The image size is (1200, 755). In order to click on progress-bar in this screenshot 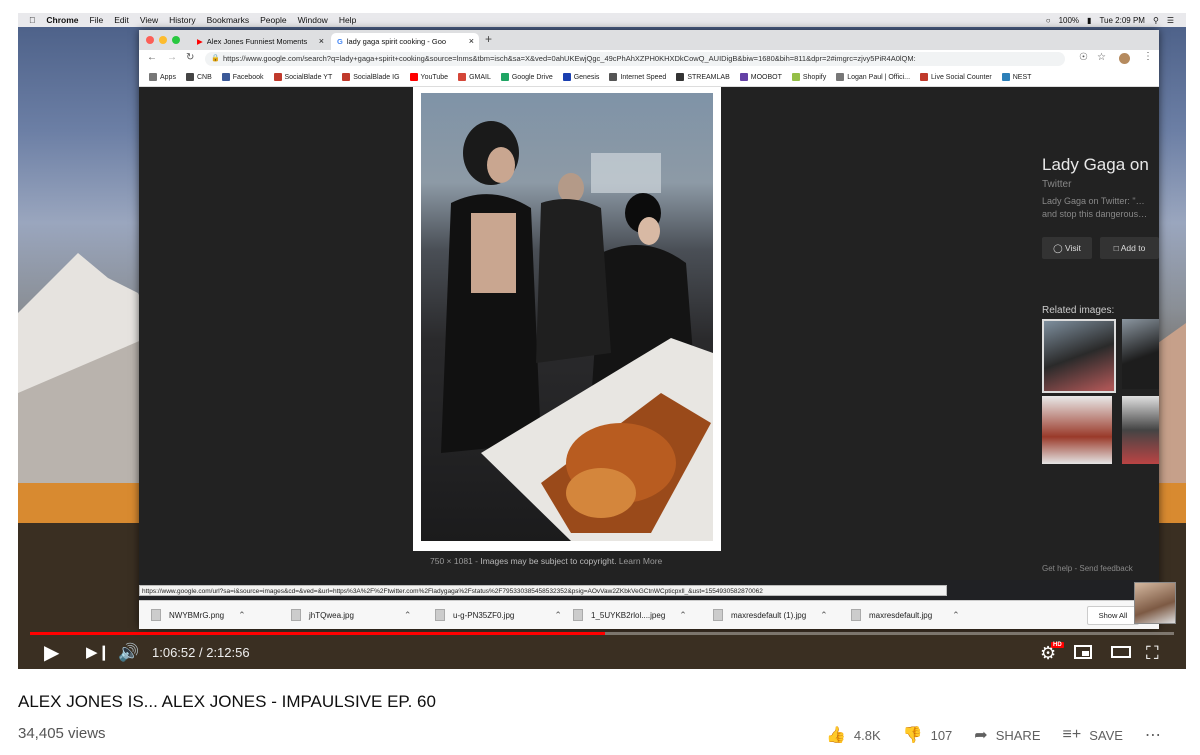, I will do `click(602, 633)`.